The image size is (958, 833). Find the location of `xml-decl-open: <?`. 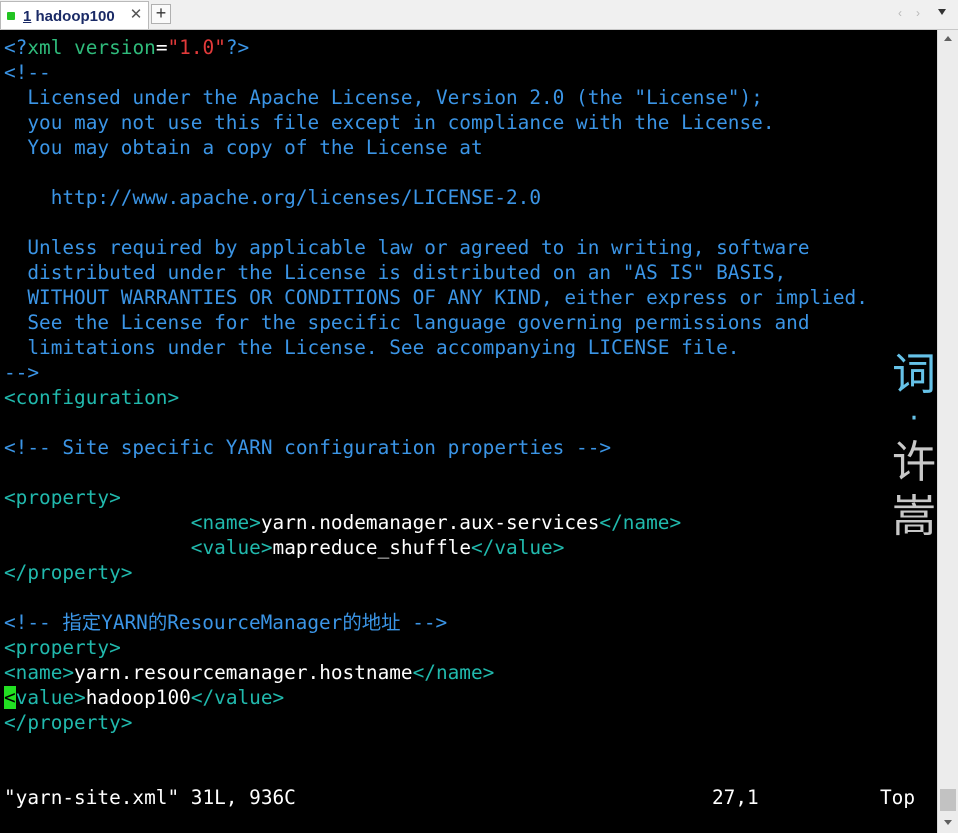

xml-decl-open: <? is located at coordinates (16, 47).